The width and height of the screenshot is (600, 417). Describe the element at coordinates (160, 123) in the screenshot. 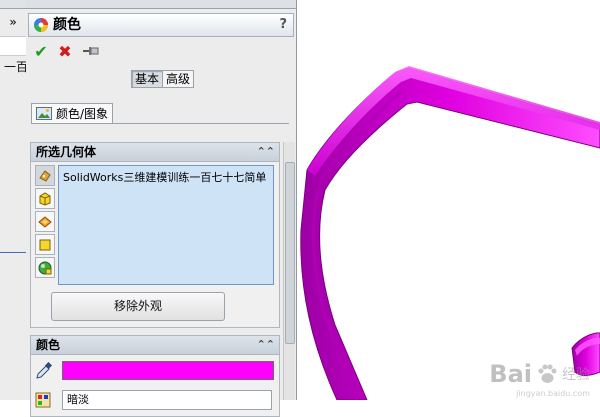

I see `tab-underline` at that location.